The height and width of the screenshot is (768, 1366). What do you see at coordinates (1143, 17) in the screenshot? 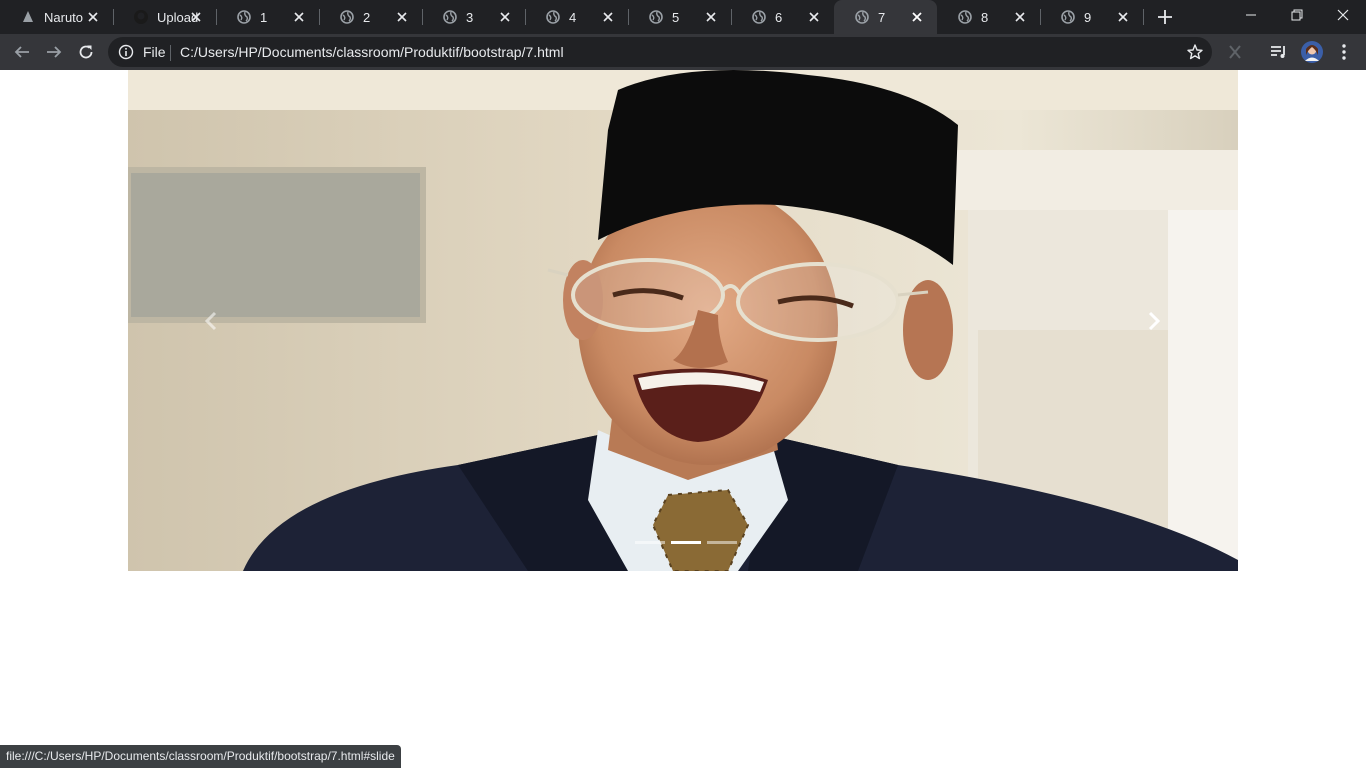
I see `tab-separator` at bounding box center [1143, 17].